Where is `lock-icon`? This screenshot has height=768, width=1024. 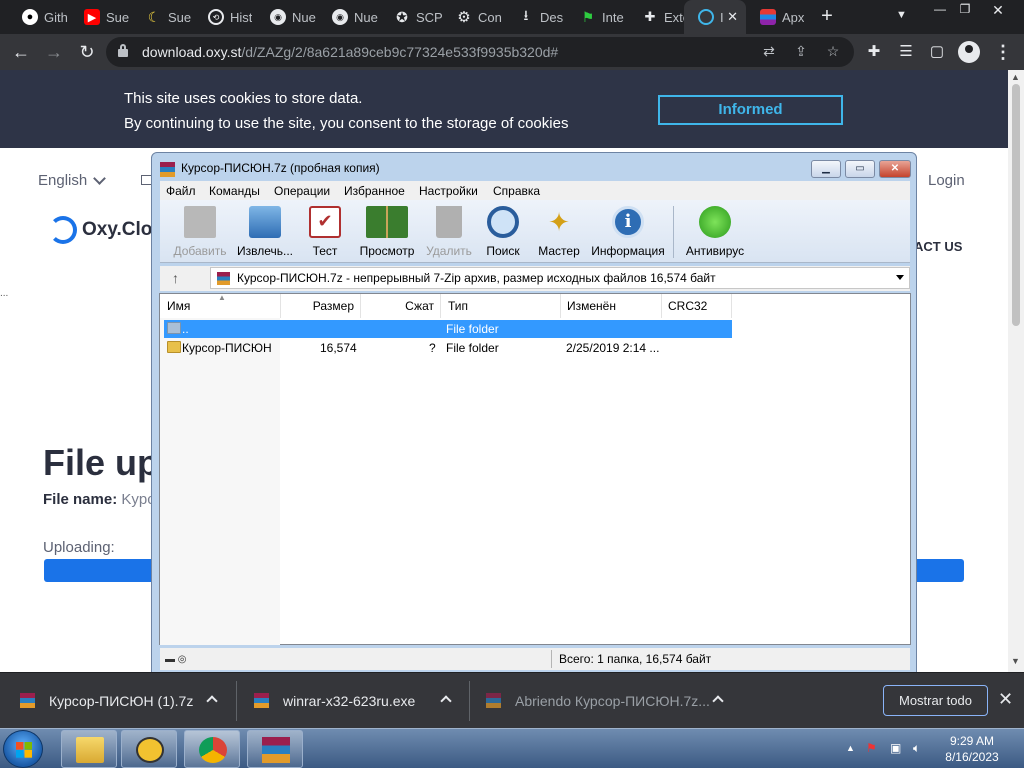 lock-icon is located at coordinates (123, 50).